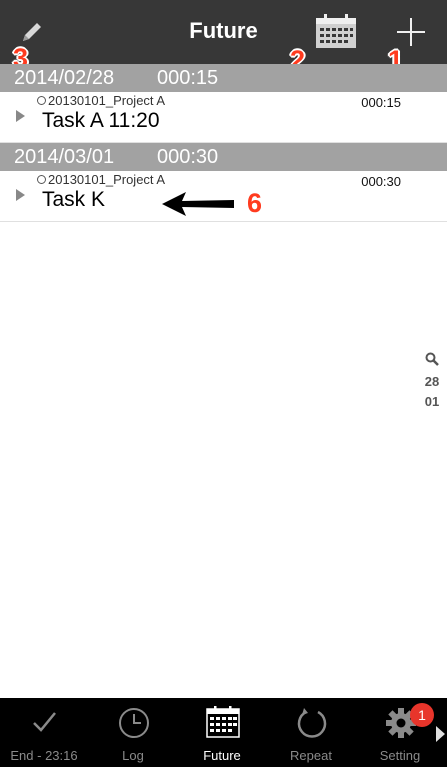  What do you see at coordinates (381, 102) in the screenshot?
I see `task-duration: 000:15` at bounding box center [381, 102].